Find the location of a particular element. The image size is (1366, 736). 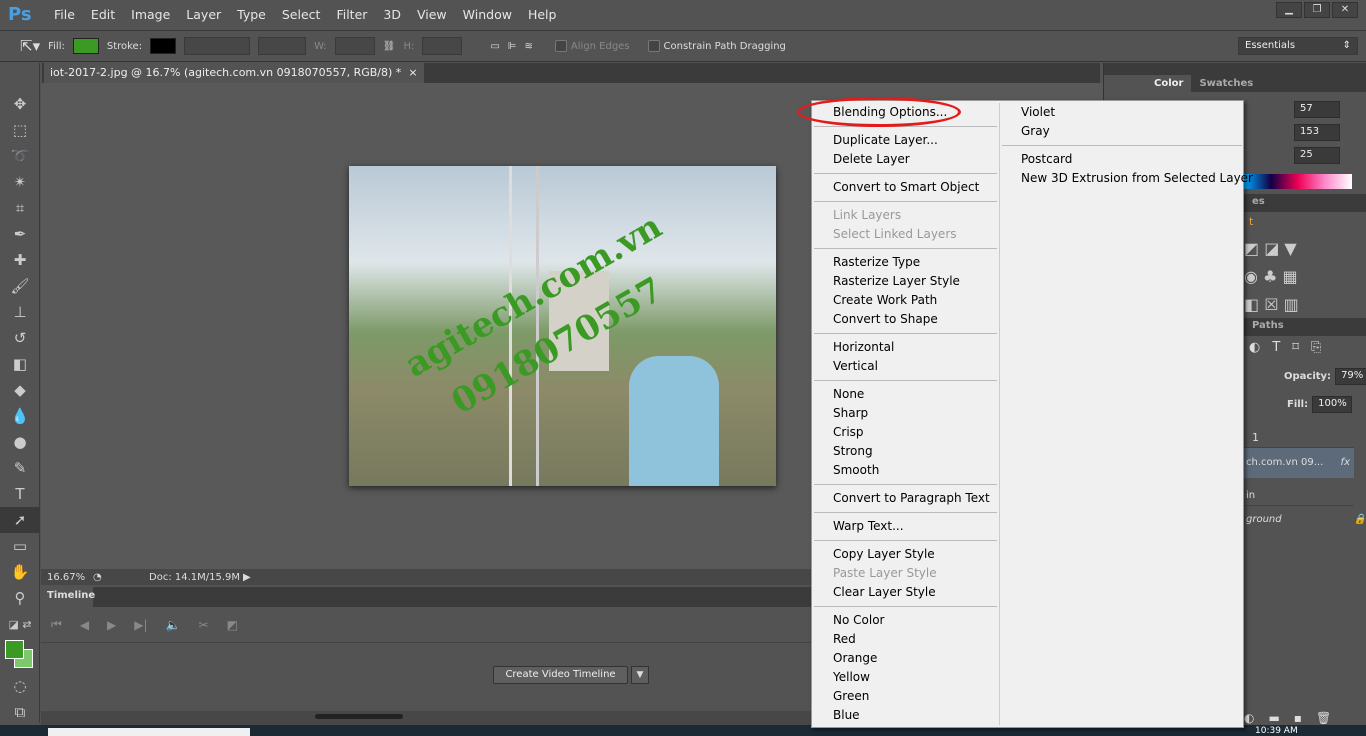

menu-item-rasterize-type: Rasterize Type is located at coordinates (904, 262).